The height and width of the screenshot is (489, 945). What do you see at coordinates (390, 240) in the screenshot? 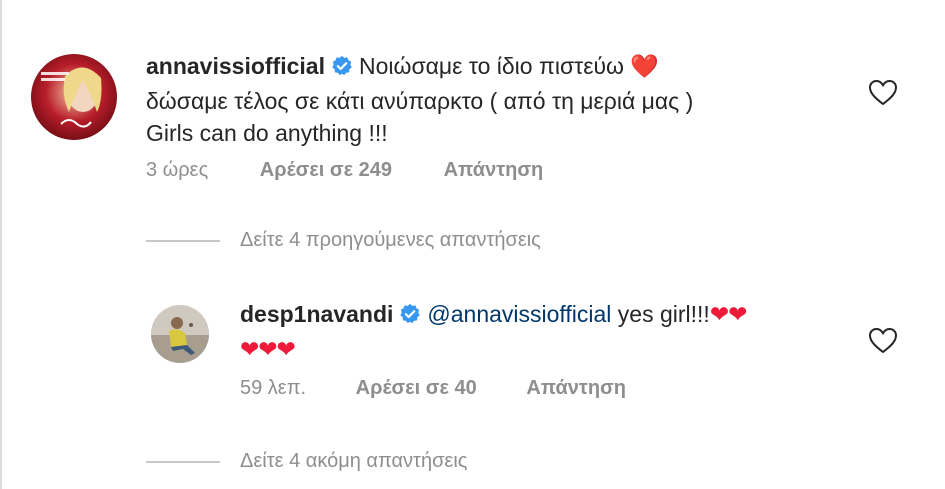
I see `view-replies-label: Δείτε 4 προηγούμενες απαντήσεις` at bounding box center [390, 240].